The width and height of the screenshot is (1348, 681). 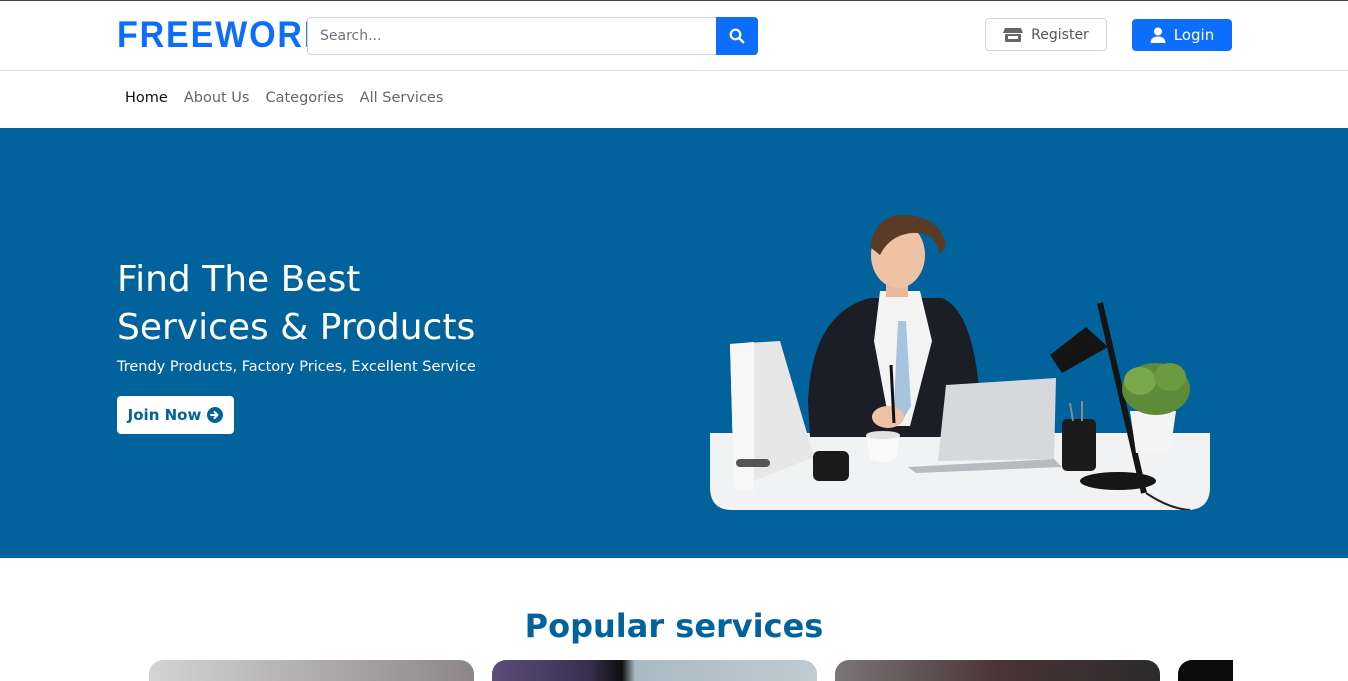 What do you see at coordinates (1158, 35) in the screenshot?
I see `user-icon` at bounding box center [1158, 35].